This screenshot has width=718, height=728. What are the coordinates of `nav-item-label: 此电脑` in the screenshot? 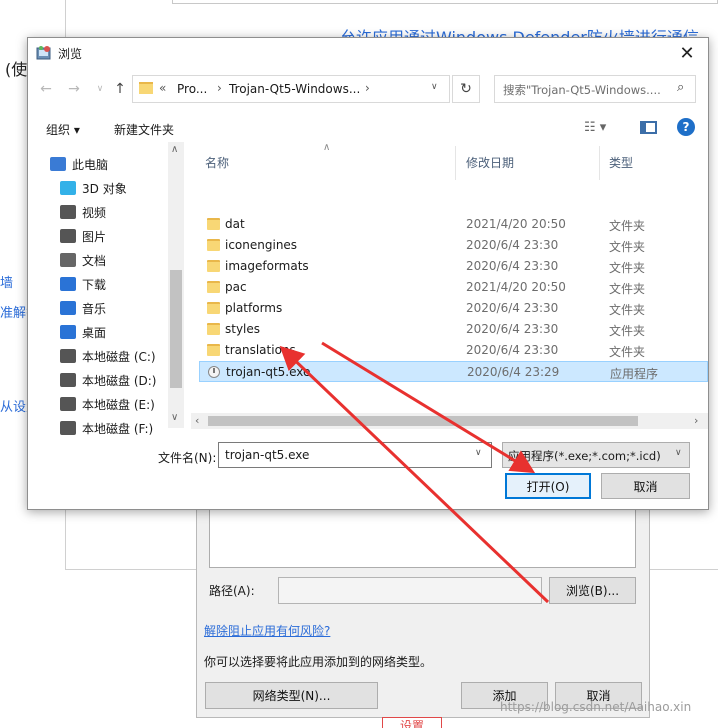 It's located at (90, 164).